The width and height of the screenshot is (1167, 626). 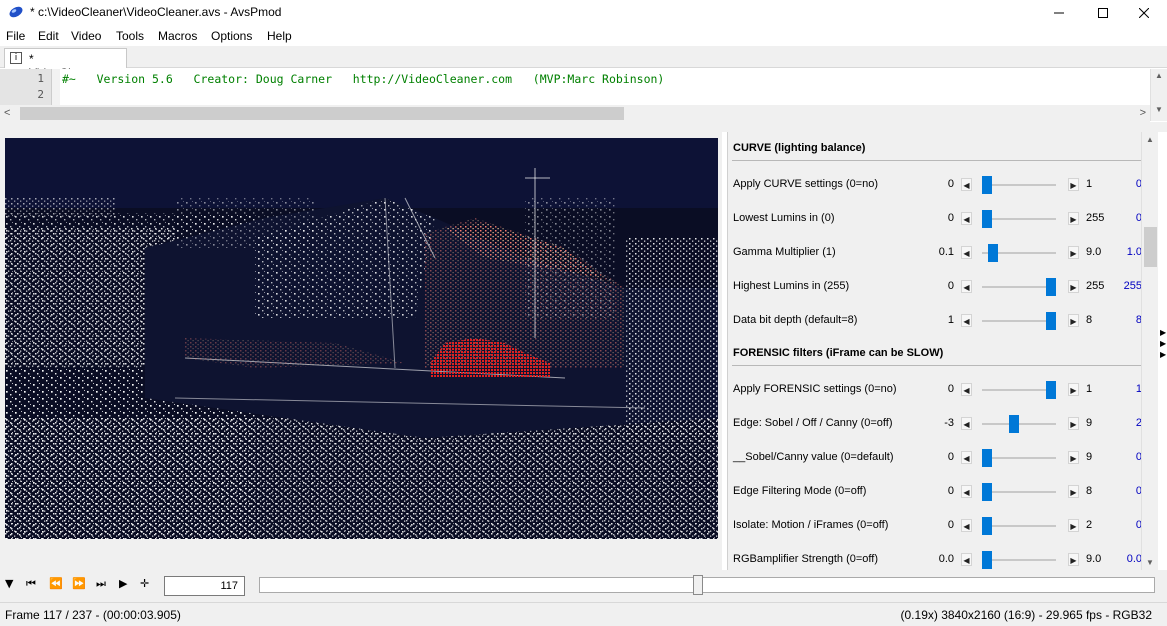 I want to click on line-number: 2, so click(x=40, y=94).